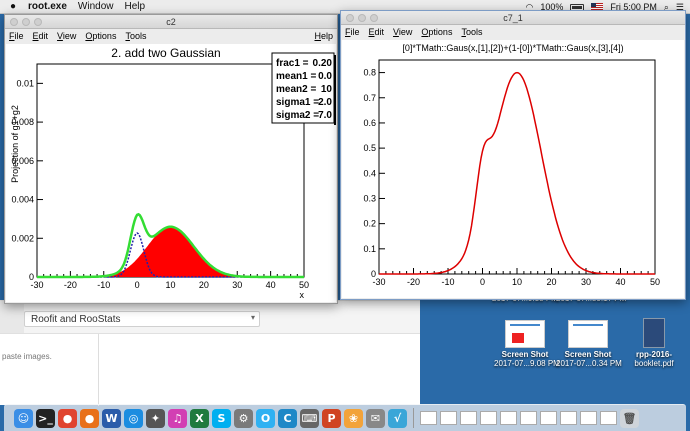 The image size is (690, 431). I want to click on itunes-icon: ♫, so click(177, 418).